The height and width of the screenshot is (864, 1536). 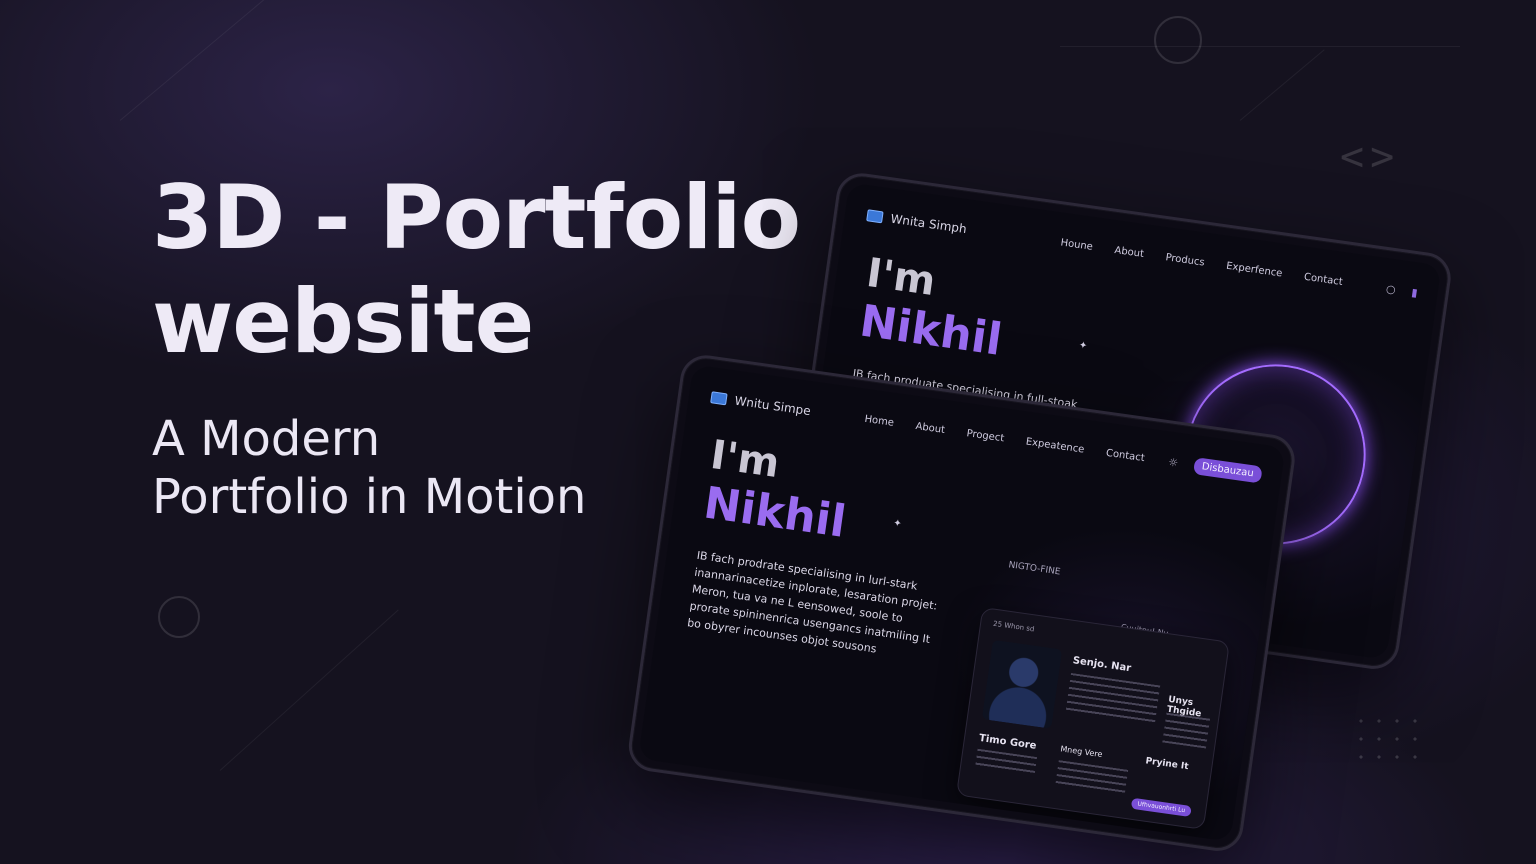 I want to click on front-nav-links: Home About Progect Expeatence Contact, so click(x=1005, y=438).